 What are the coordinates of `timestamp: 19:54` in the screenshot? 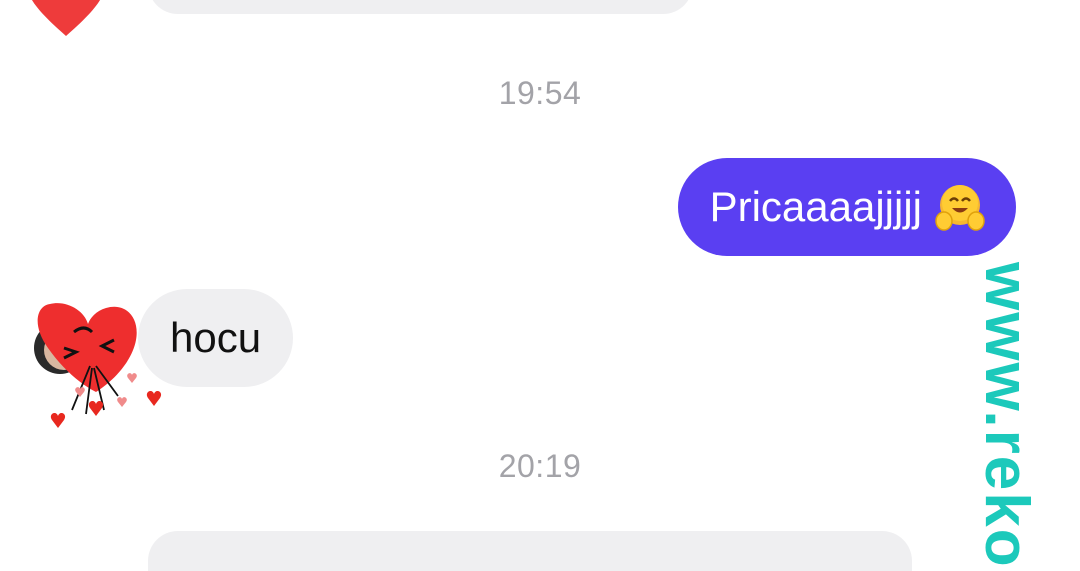 It's located at (540, 93).